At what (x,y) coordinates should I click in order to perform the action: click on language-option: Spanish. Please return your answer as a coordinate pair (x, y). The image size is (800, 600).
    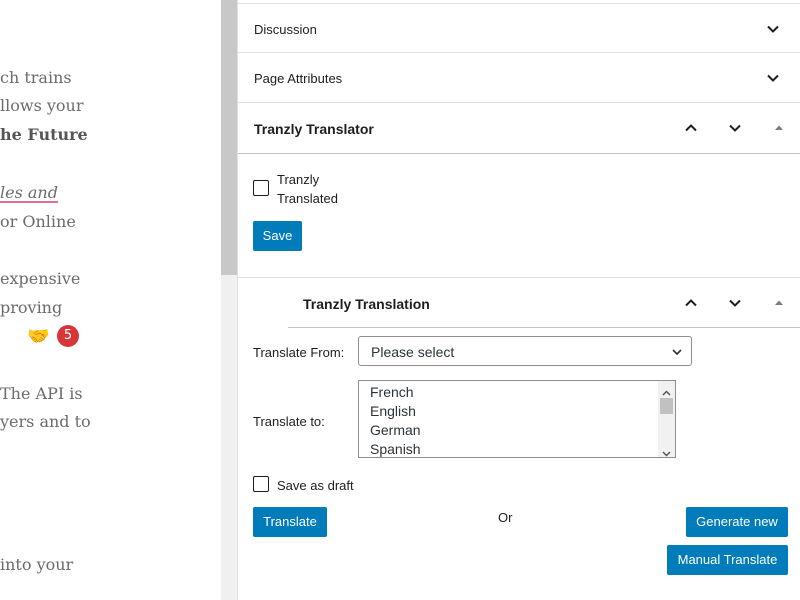
    Looking at the image, I should click on (395, 449).